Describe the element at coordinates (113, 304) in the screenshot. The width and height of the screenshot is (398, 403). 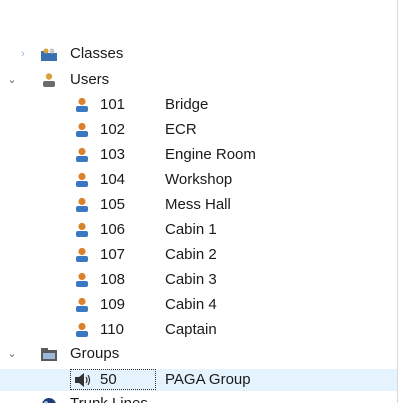
I see `user-number: 109` at that location.